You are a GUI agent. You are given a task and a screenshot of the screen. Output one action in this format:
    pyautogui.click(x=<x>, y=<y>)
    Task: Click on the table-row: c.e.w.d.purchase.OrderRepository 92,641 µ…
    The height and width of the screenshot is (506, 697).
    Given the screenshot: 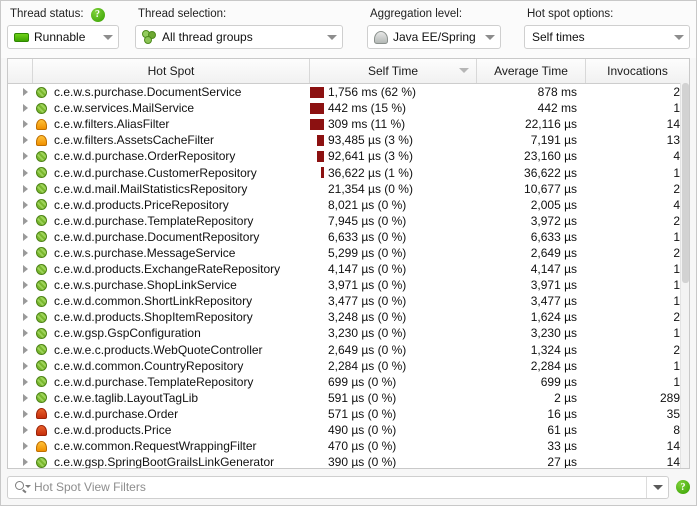 What is the action you would take?
    pyautogui.click(x=348, y=156)
    